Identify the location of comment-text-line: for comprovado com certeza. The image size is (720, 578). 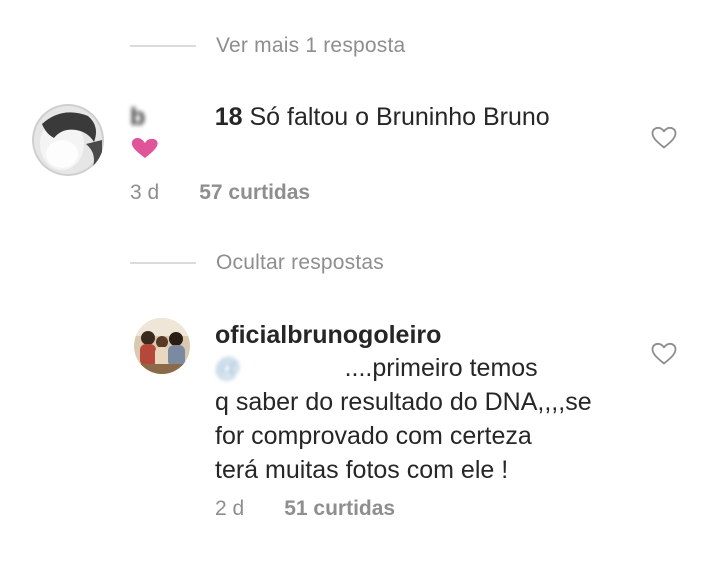
(373, 436).